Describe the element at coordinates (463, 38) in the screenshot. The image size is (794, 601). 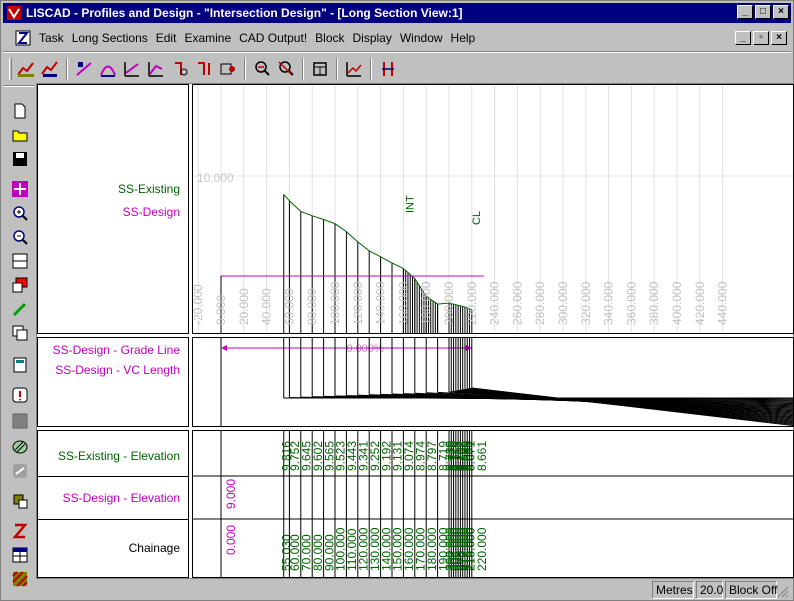
I see `menu-help: Help` at that location.